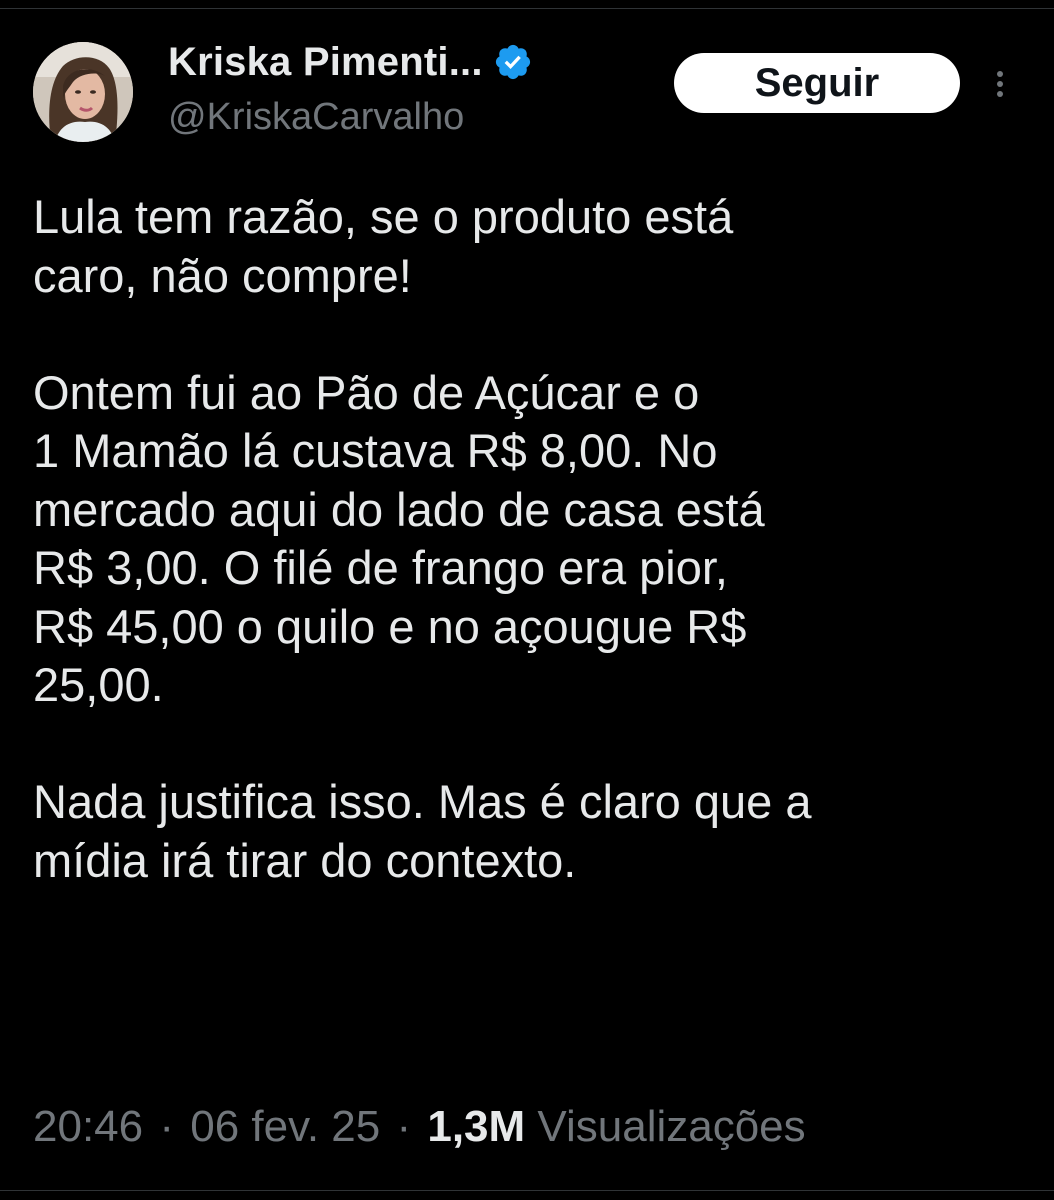 The height and width of the screenshot is (1200, 1054). What do you see at coordinates (419, 1127) in the screenshot?
I see `tweet-meta: 20:46 · 06 fev. 25 · 1,3M Visualizações` at bounding box center [419, 1127].